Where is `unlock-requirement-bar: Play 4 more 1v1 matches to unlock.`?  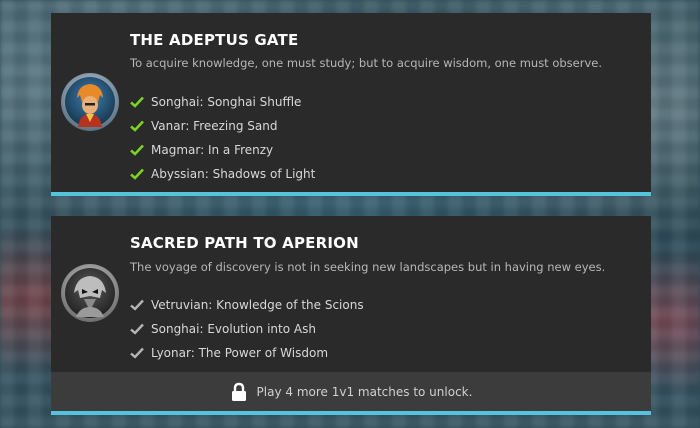 unlock-requirement-bar: Play 4 more 1v1 matches to unlock. is located at coordinates (351, 391).